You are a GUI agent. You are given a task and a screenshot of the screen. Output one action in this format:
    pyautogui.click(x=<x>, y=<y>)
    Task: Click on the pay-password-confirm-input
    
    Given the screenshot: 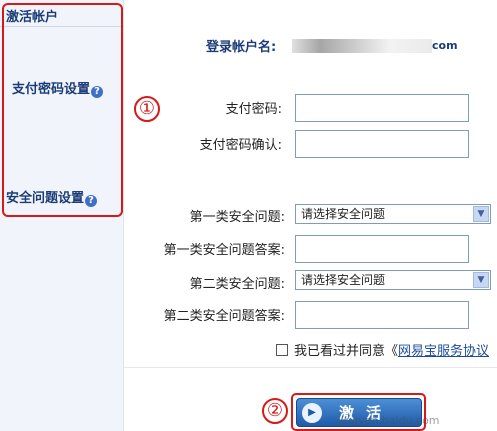 What is the action you would take?
    pyautogui.click(x=382, y=144)
    